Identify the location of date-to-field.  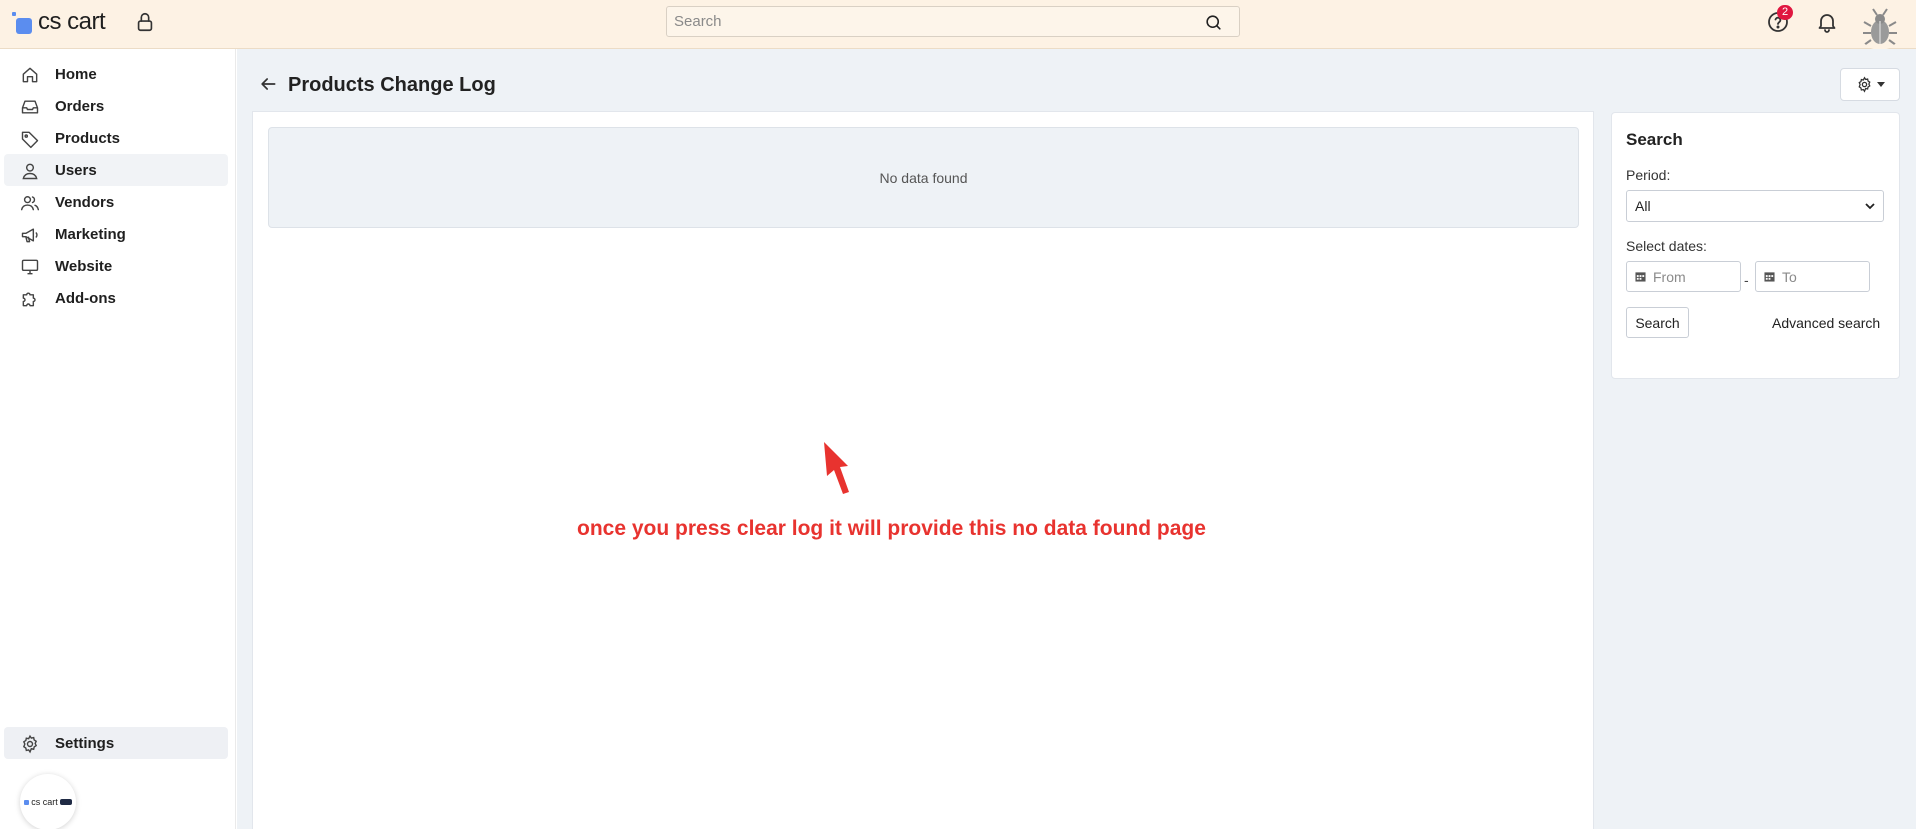
(1812, 276).